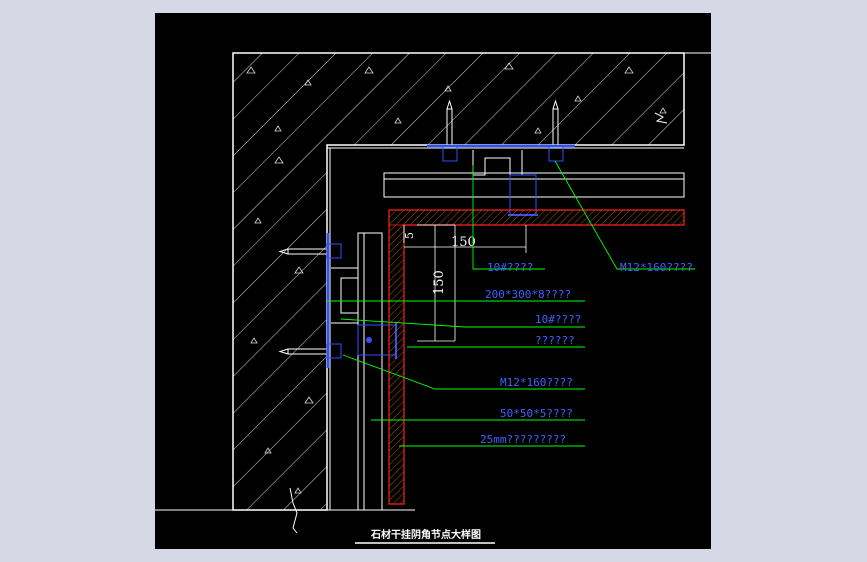  I want to click on dim-side-height: 150, so click(439, 282).